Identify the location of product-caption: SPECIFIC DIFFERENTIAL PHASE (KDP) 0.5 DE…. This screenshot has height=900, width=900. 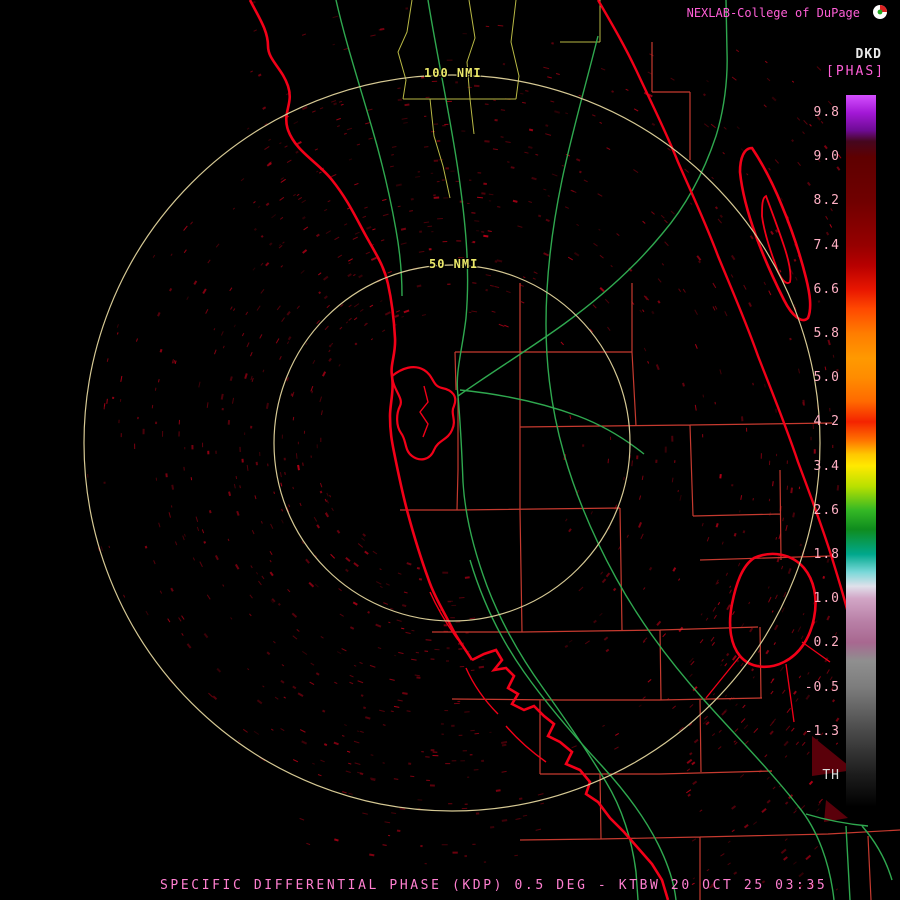
(494, 885).